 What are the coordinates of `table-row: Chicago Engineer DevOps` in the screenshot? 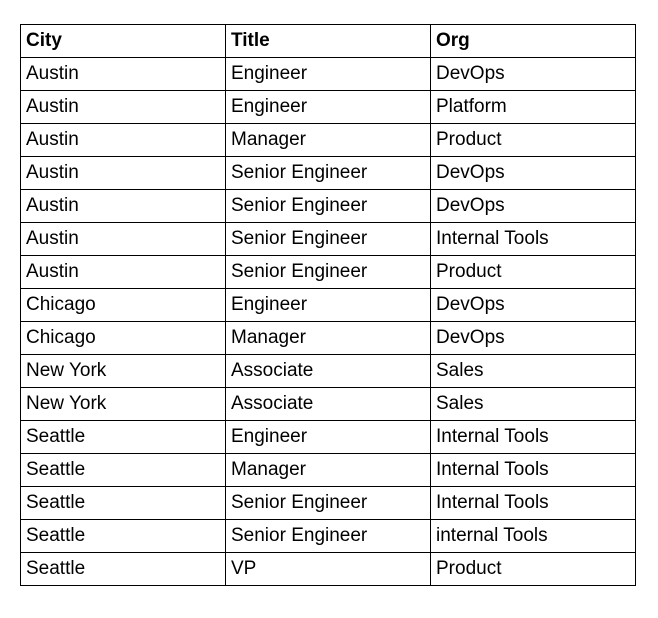 It's located at (328, 305).